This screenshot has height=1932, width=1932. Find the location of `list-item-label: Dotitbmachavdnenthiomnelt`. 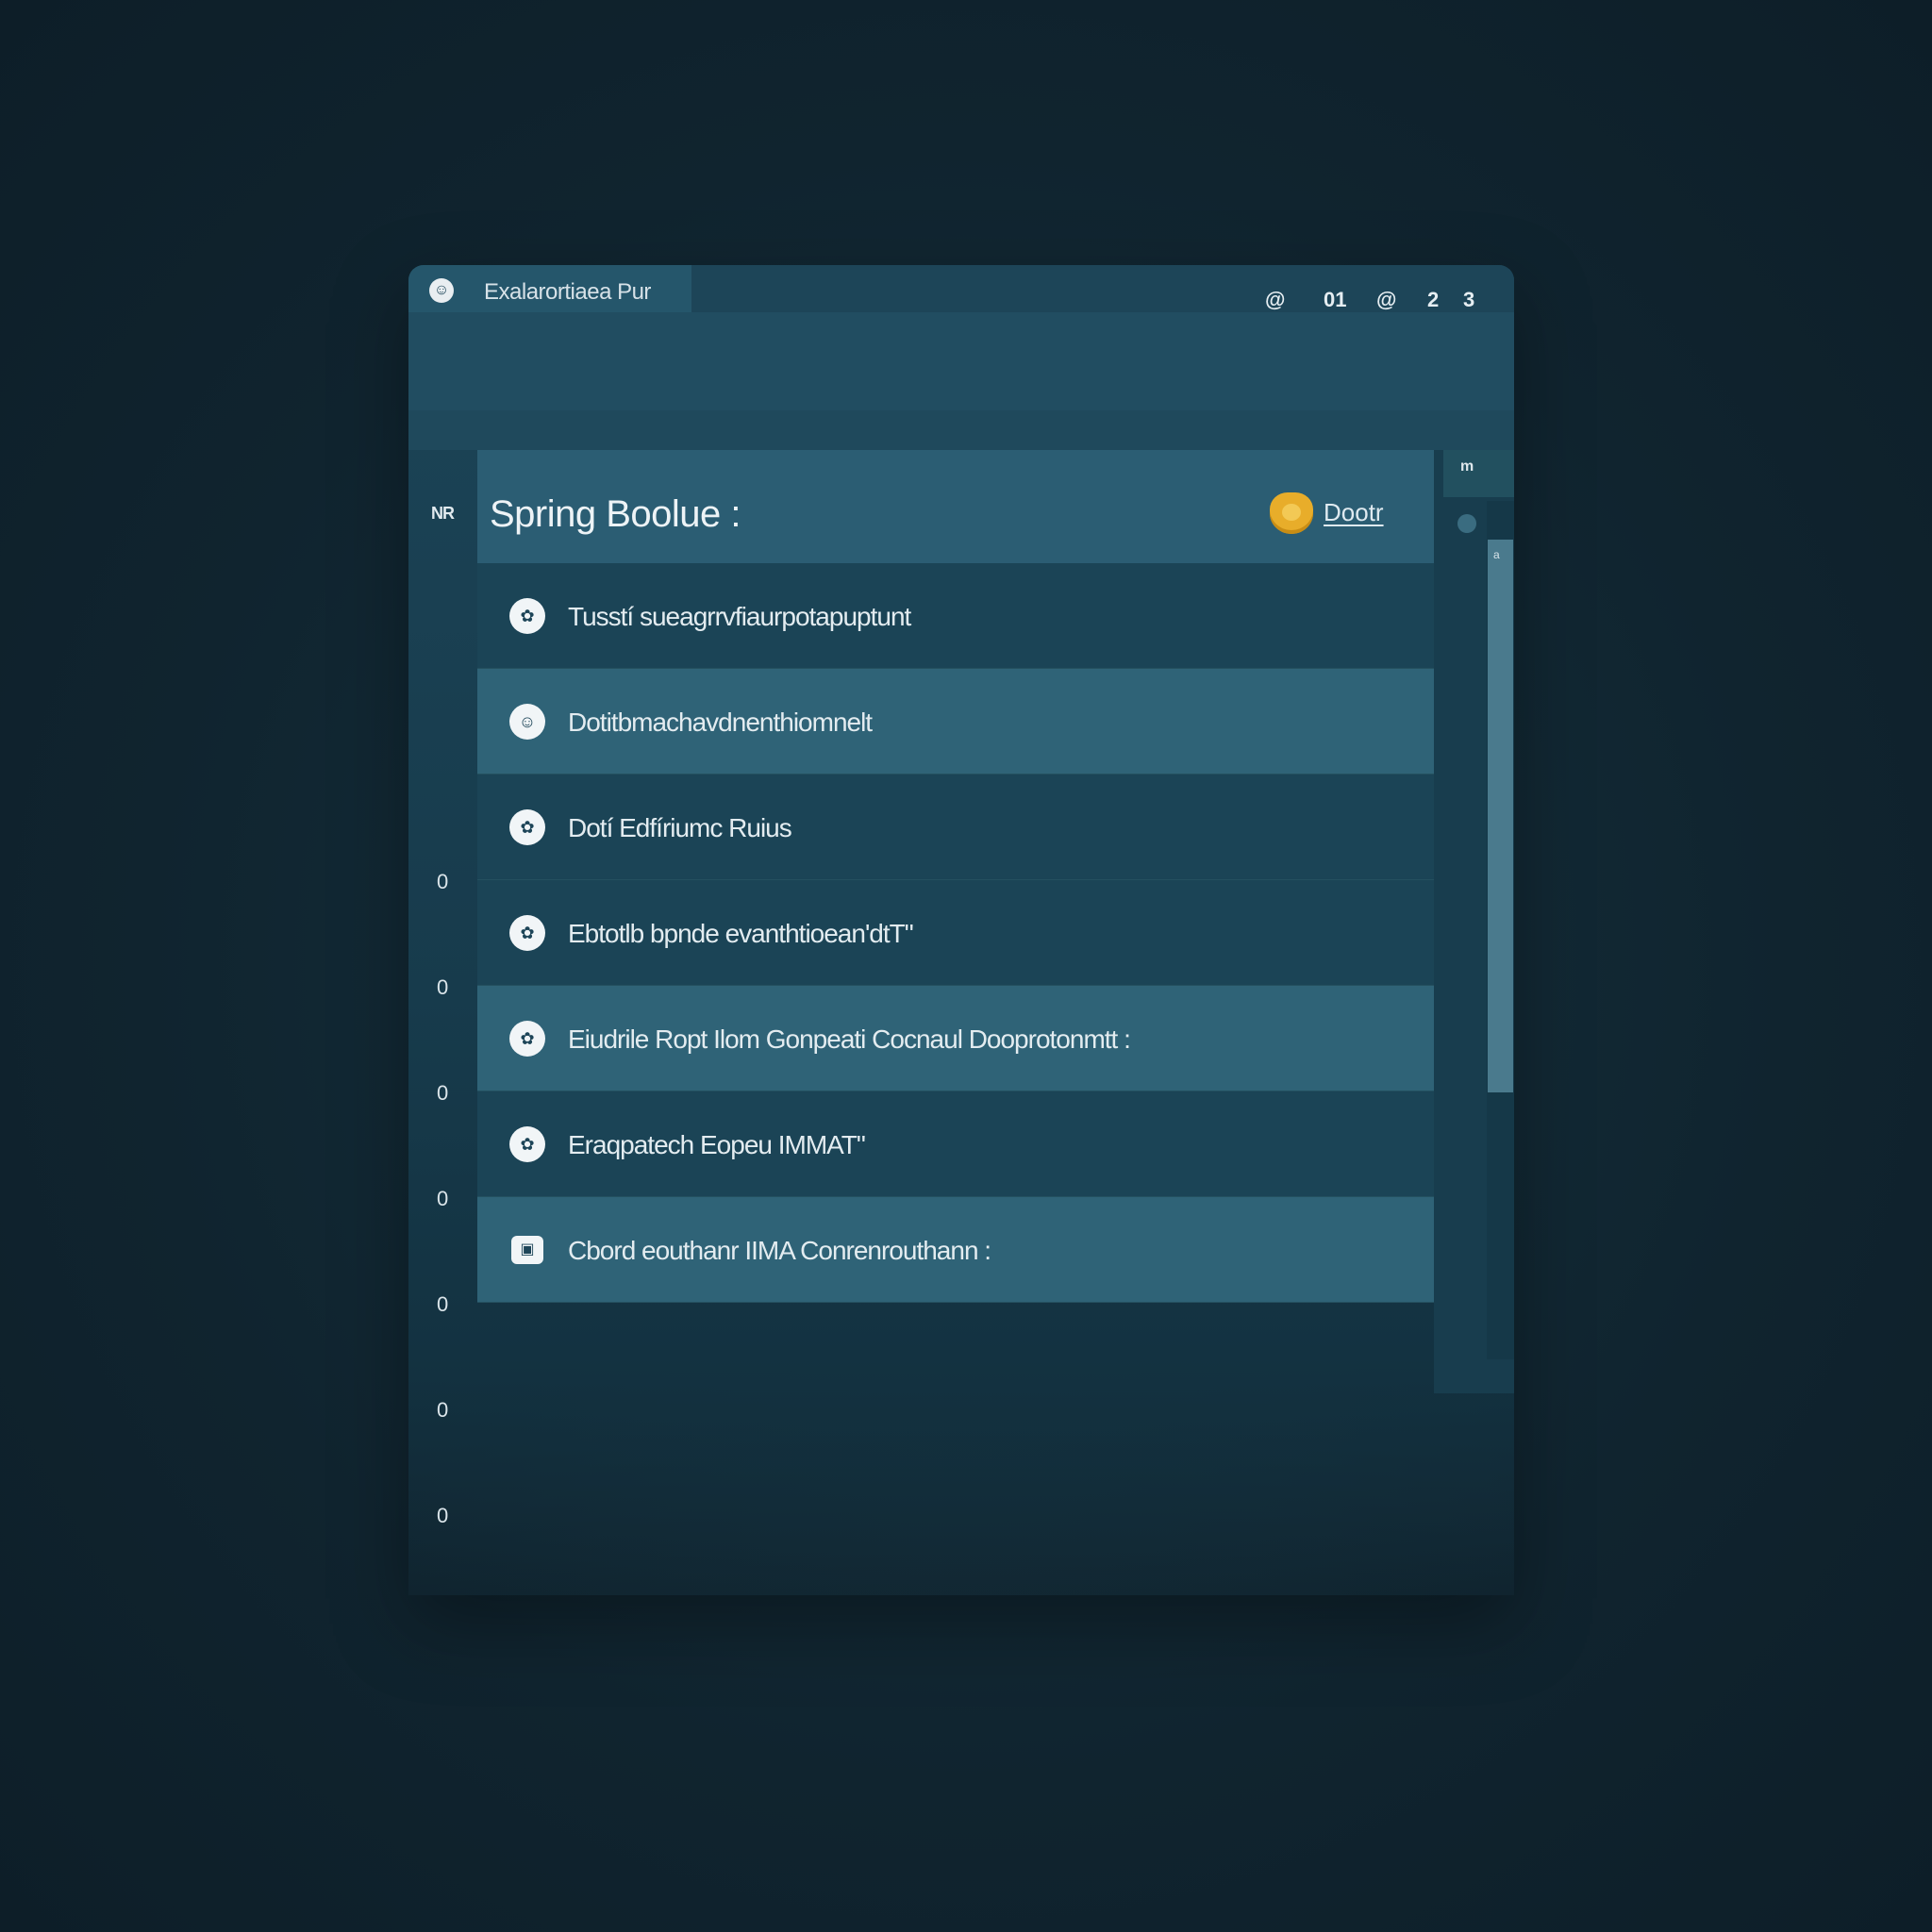

list-item-label: Dotitbmachavdnenthiomnelt is located at coordinates (720, 723).